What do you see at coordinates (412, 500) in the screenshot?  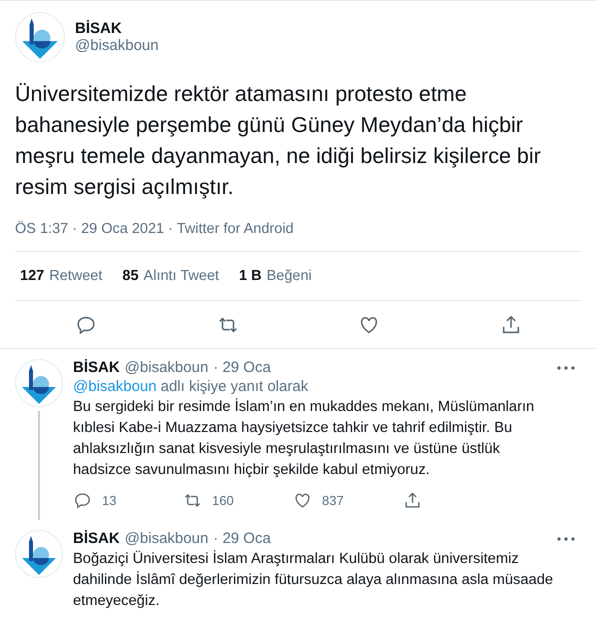 I see `share-icon` at bounding box center [412, 500].